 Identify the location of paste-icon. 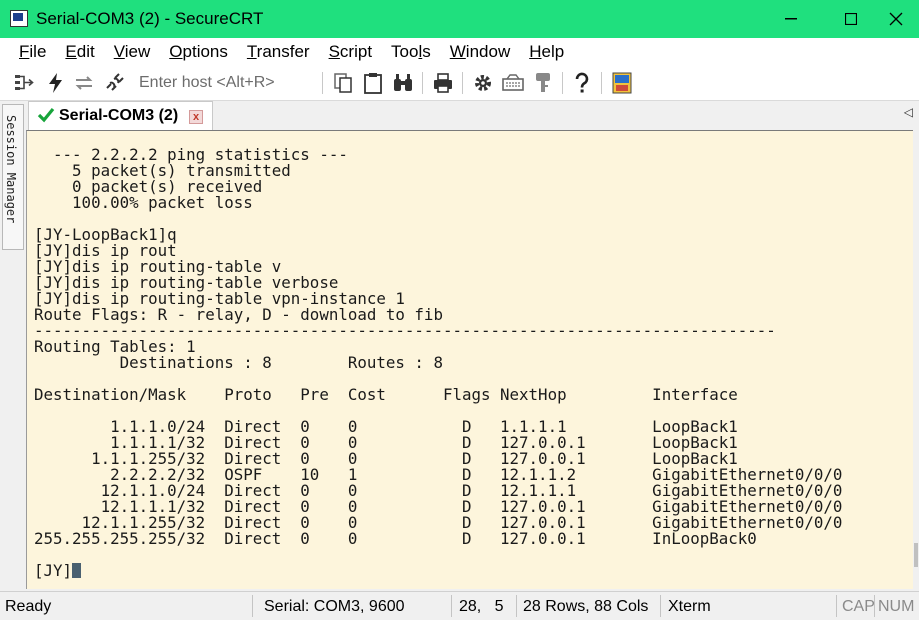
(373, 83).